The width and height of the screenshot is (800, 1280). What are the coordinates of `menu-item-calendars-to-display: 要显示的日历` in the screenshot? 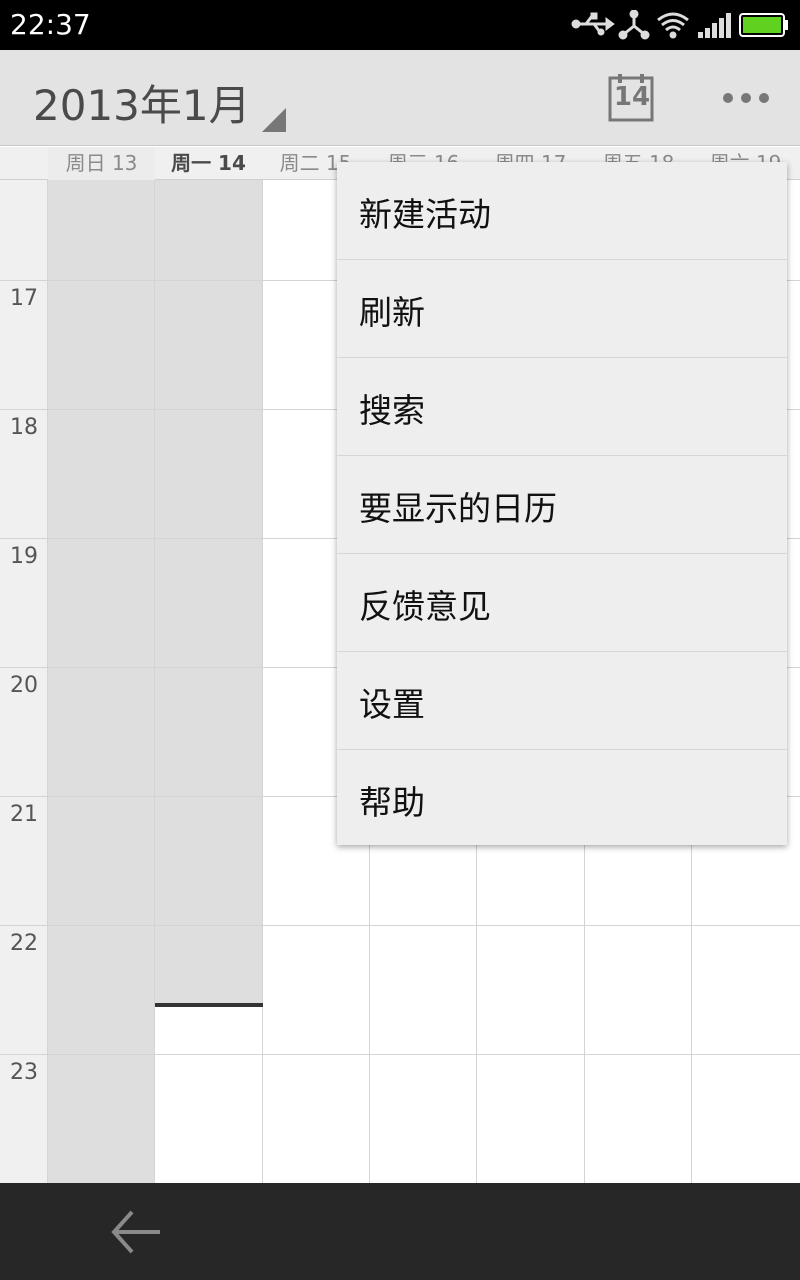 It's located at (562, 505).